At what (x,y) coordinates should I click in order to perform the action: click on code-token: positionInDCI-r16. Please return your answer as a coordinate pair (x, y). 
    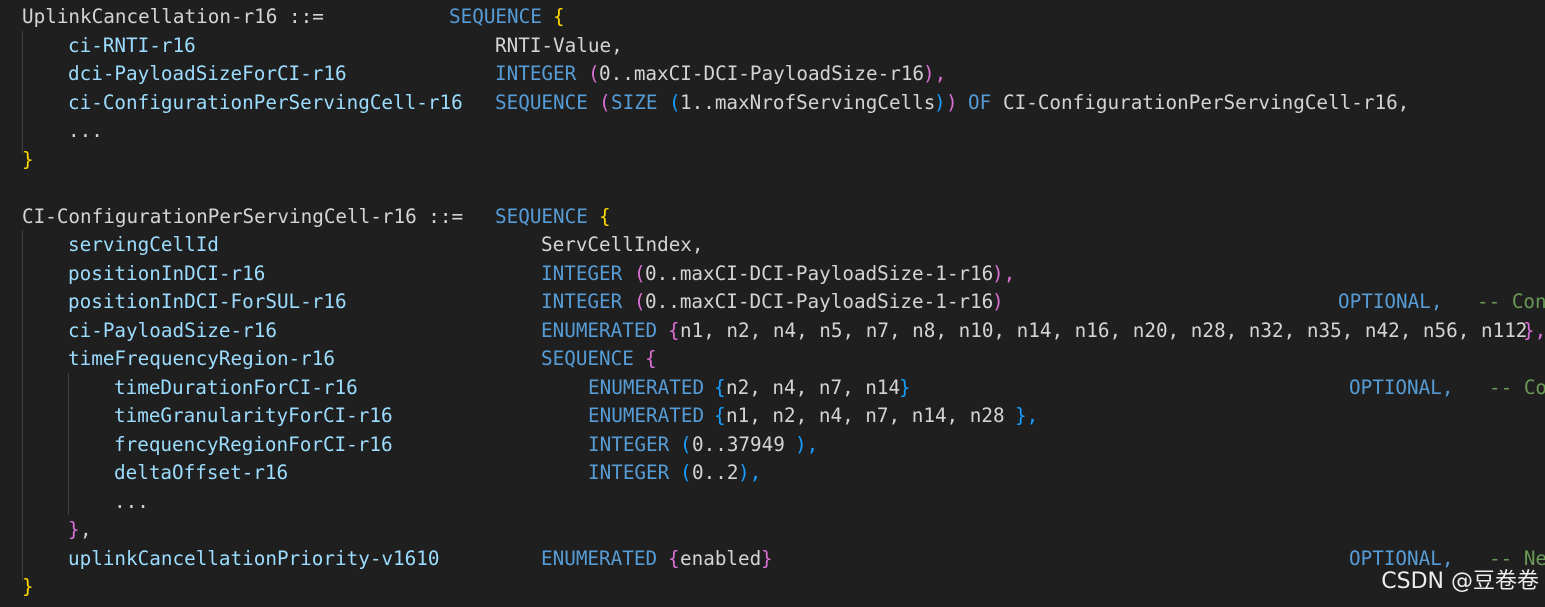
    Looking at the image, I should click on (167, 273).